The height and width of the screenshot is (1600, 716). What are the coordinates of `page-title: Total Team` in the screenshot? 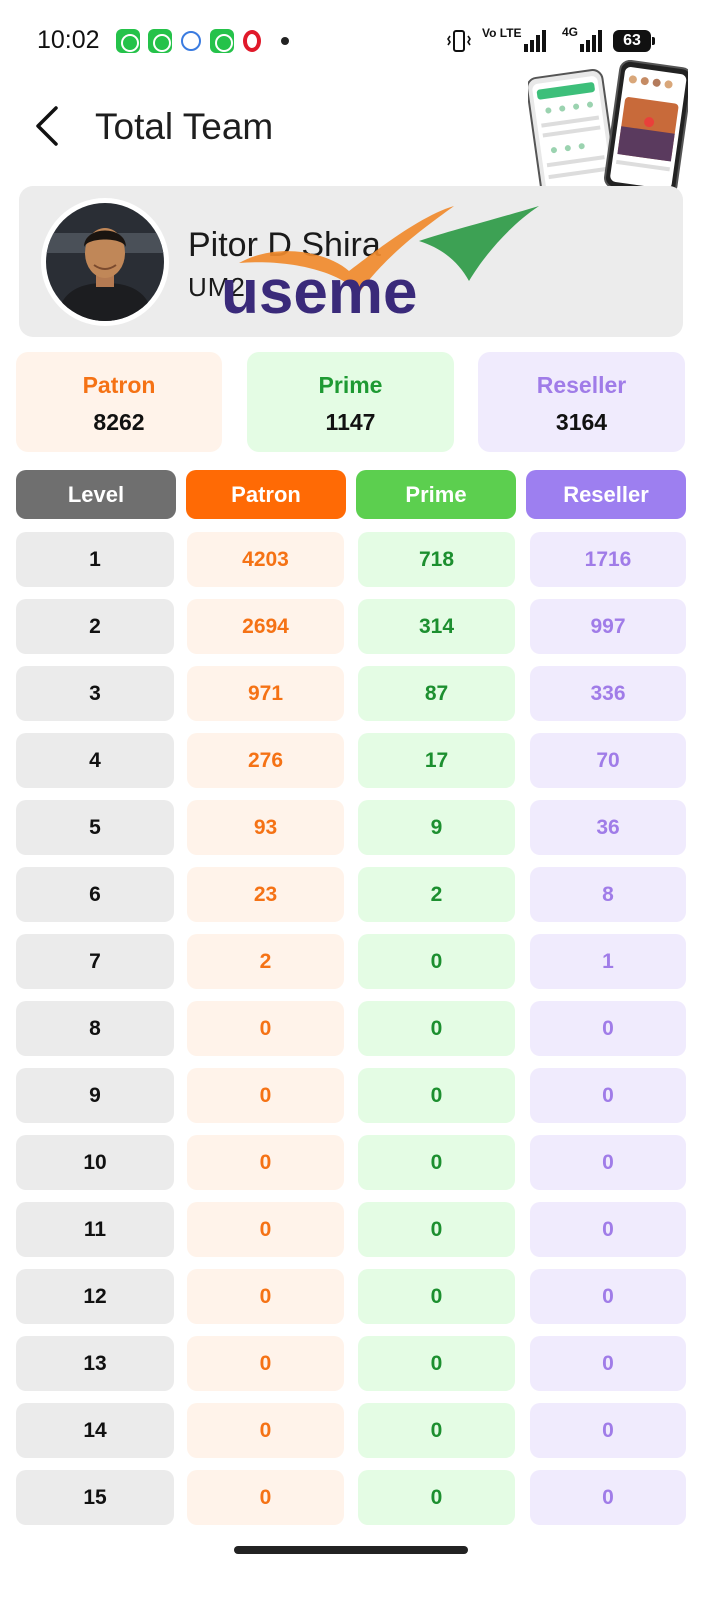 It's located at (184, 126).